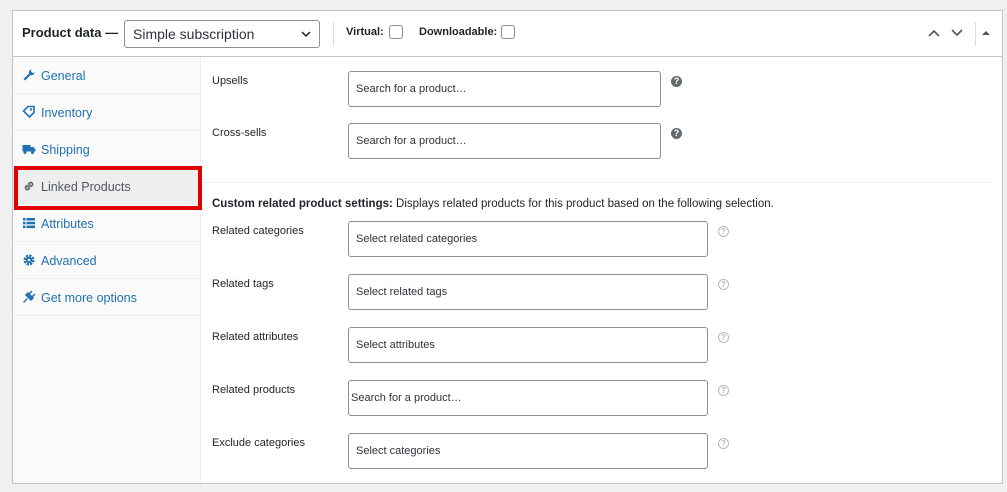 The width and height of the screenshot is (1007, 492). Describe the element at coordinates (723, 443) in the screenshot. I see `exclude-categories-help-icon: ?` at that location.